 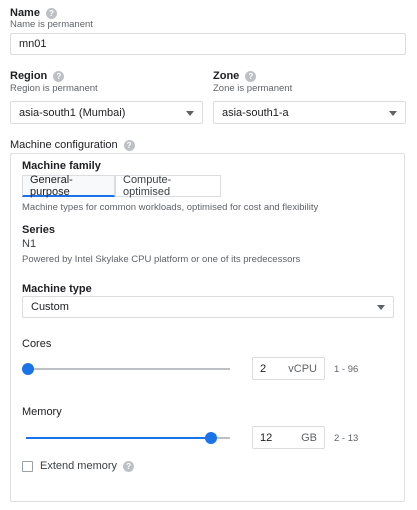 What do you see at coordinates (64, 145) in the screenshot?
I see `machine-config-label: Machine configuration` at bounding box center [64, 145].